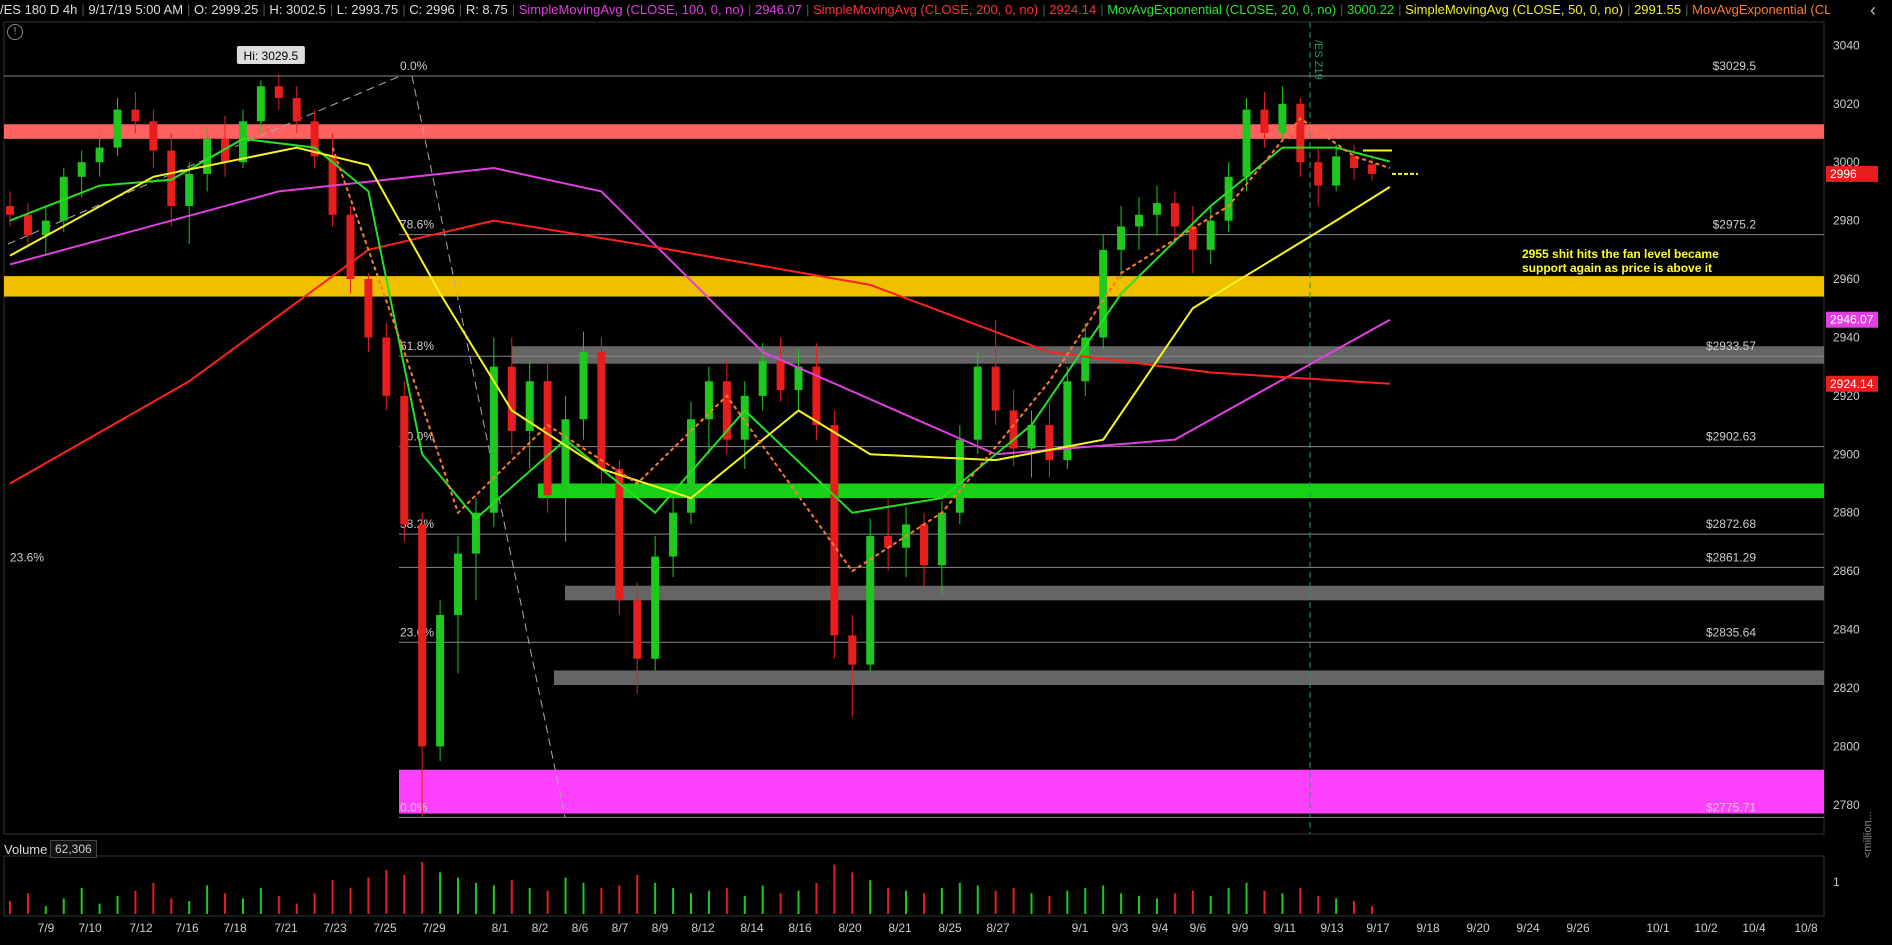 The height and width of the screenshot is (945, 1892). What do you see at coordinates (1578, 928) in the screenshot?
I see `x-tick-label-32: 9/26` at bounding box center [1578, 928].